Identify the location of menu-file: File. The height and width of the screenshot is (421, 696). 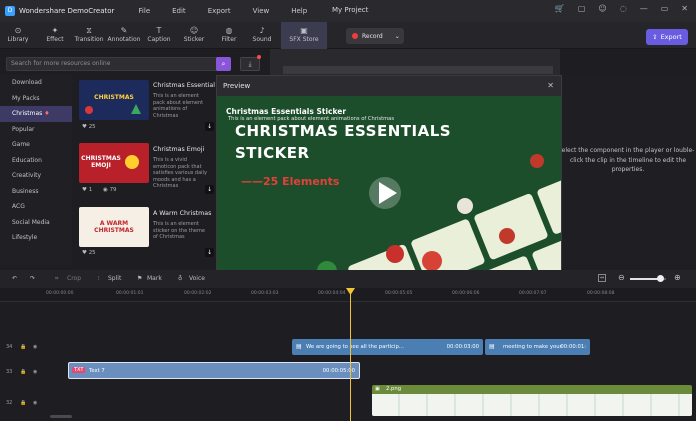
(144, 11).